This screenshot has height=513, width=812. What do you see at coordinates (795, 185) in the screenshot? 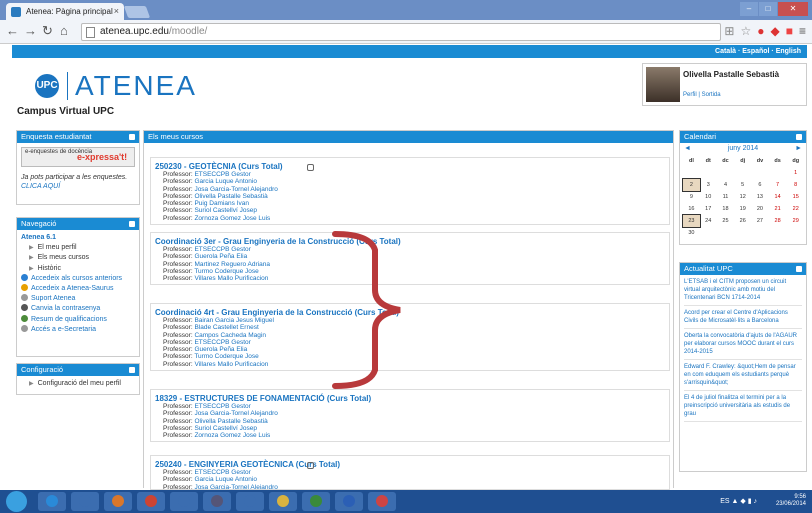
I see `calendar-day: 8` at bounding box center [795, 185].